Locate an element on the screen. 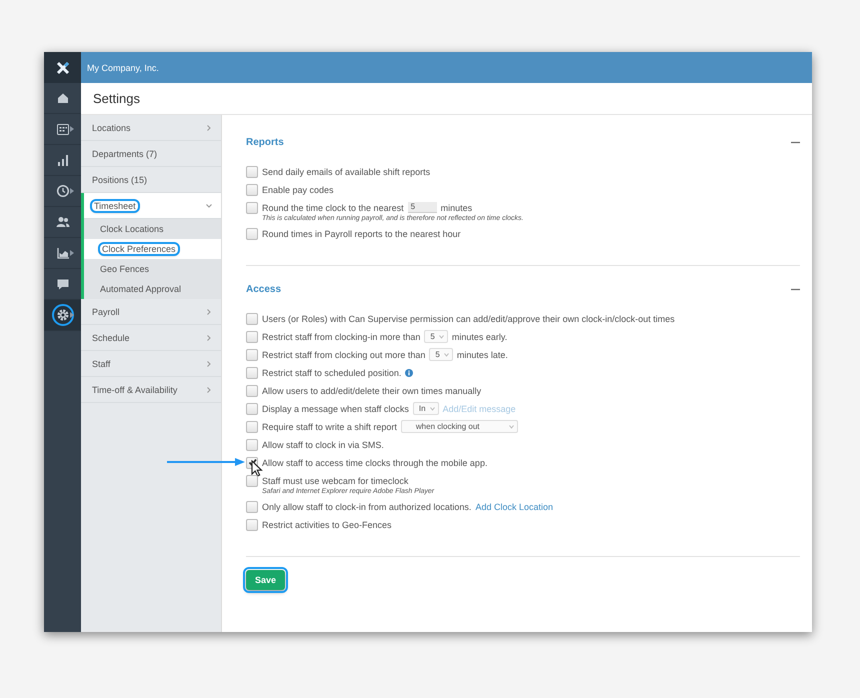 This screenshot has height=698, width=860. option-label: Restrict staff to scheduled position. is located at coordinates (332, 373).